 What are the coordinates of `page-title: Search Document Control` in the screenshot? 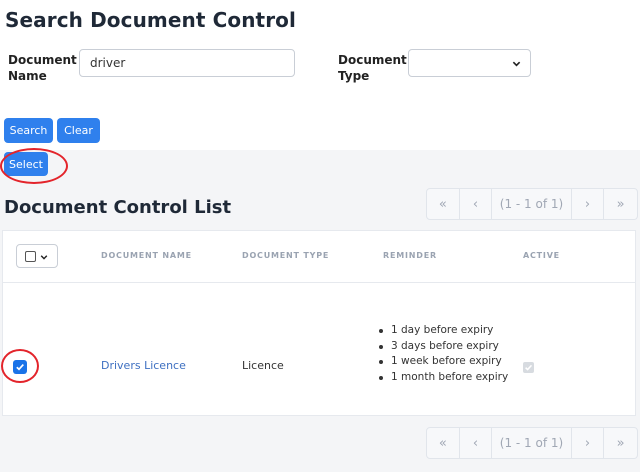 It's located at (150, 20).